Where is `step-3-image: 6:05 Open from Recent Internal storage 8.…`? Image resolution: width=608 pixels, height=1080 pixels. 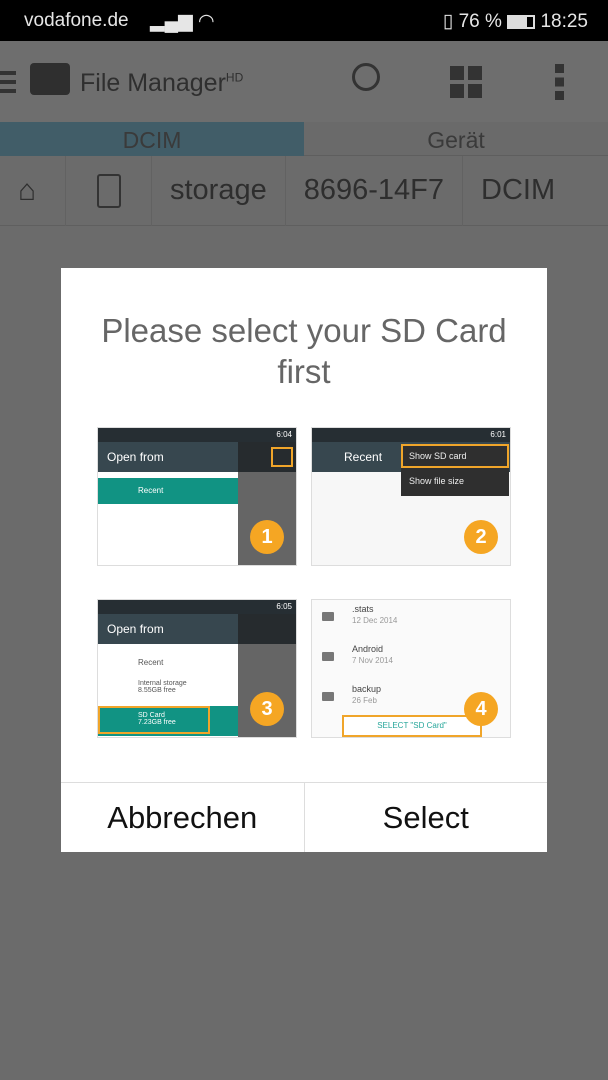 step-3-image: 6:05 Open from Recent Internal storage 8.… is located at coordinates (197, 668).